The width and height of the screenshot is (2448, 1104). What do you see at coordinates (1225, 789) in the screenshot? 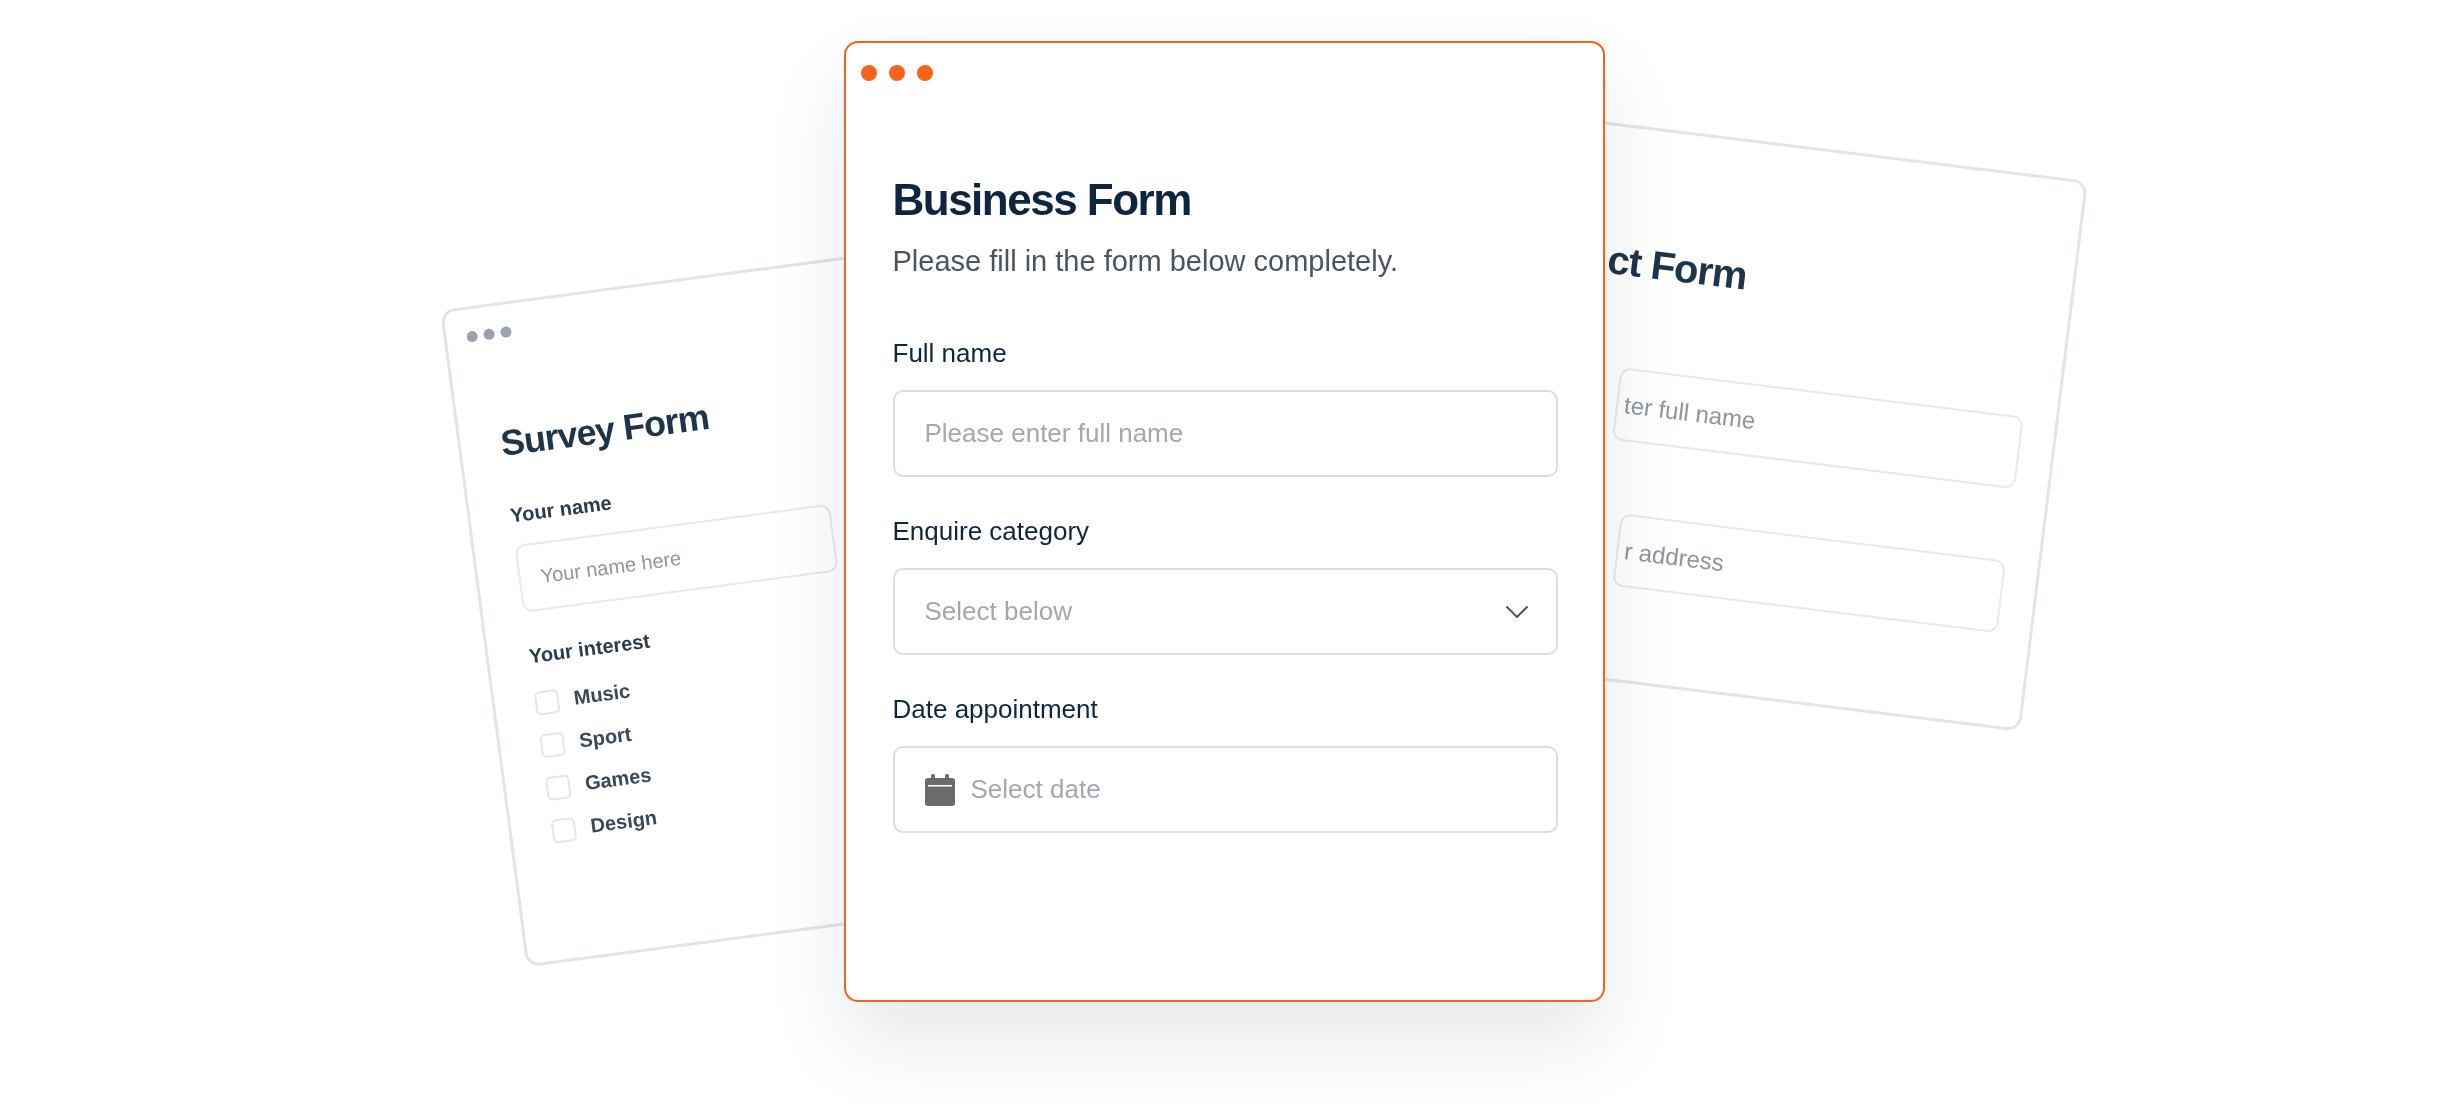
I see `date-field: Select date` at bounding box center [1225, 789].